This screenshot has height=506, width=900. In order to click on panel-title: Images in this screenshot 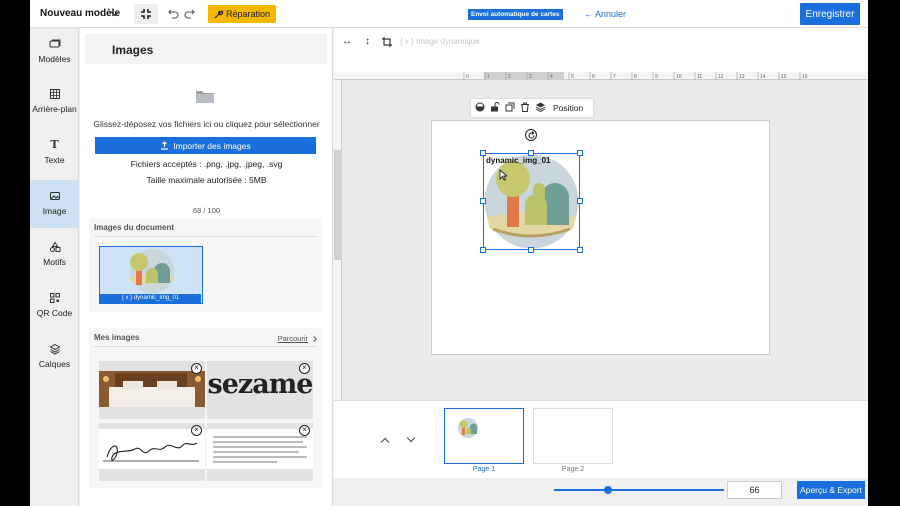, I will do `click(133, 50)`.